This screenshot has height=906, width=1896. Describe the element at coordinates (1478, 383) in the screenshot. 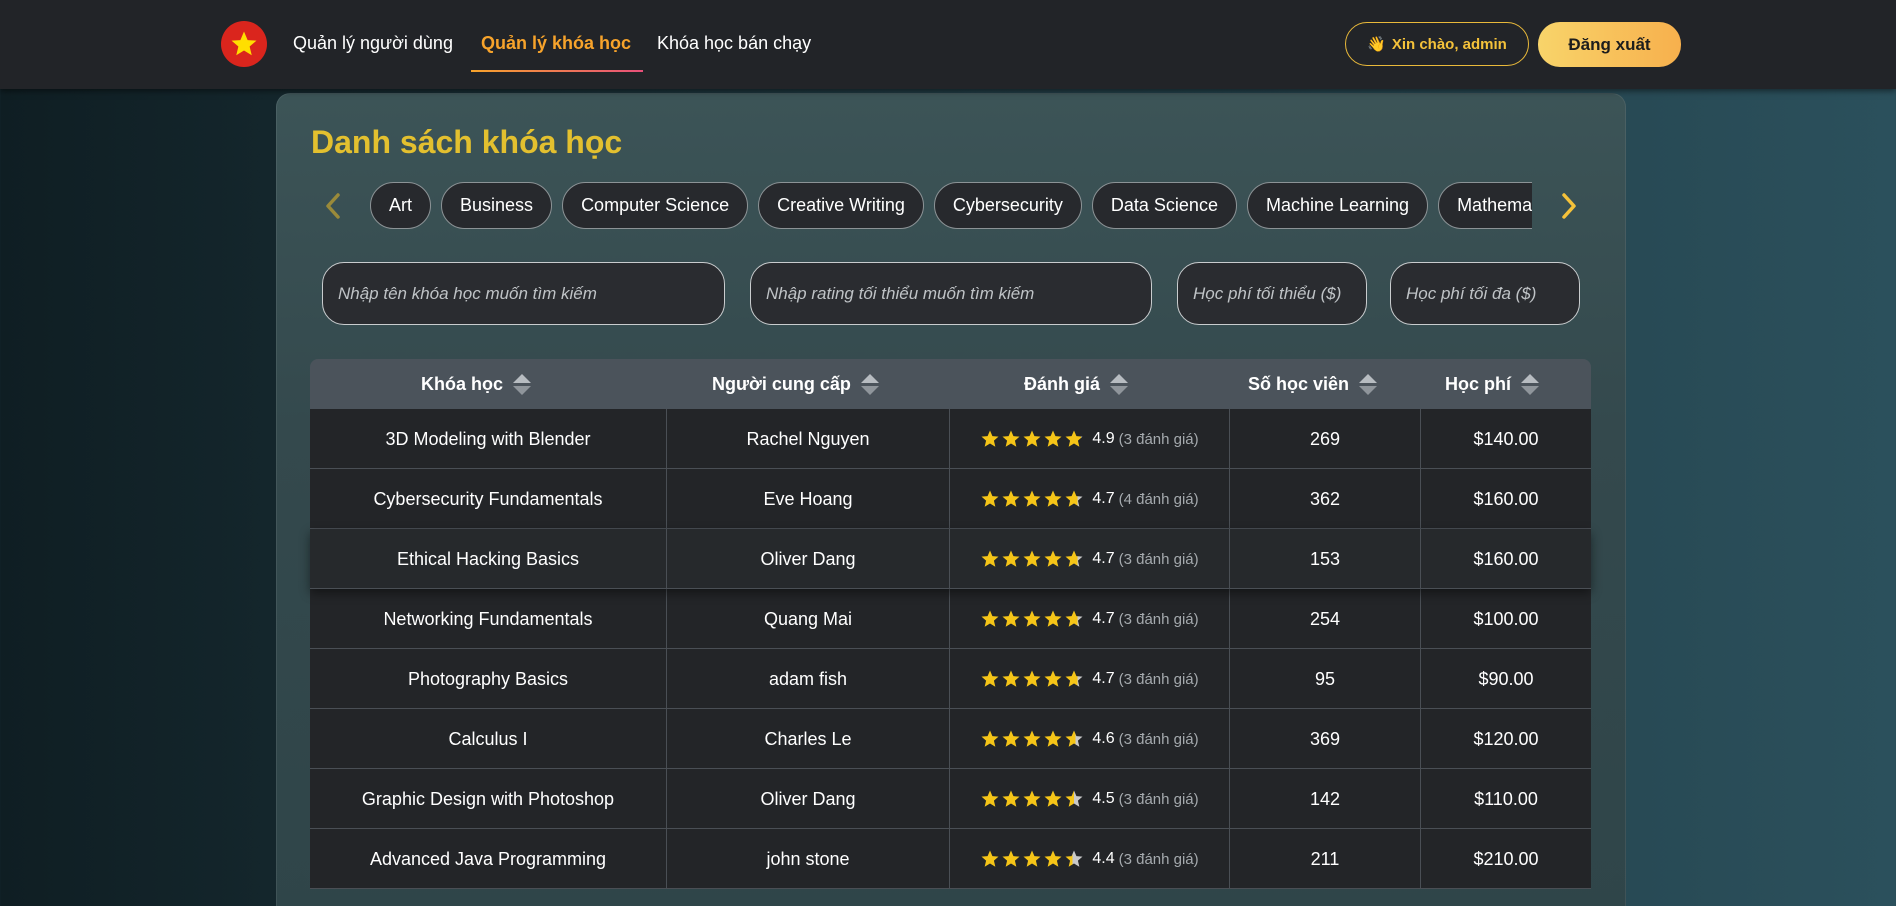

I see `header-label: Học phí` at that location.